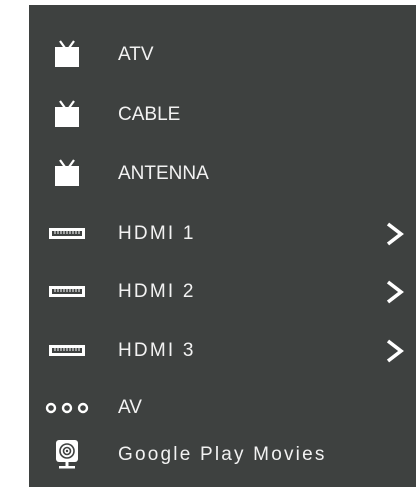 Image resolution: width=416 pixels, height=487 pixels. Describe the element at coordinates (67, 454) in the screenshot. I see `google-play-movies-icon` at that location.